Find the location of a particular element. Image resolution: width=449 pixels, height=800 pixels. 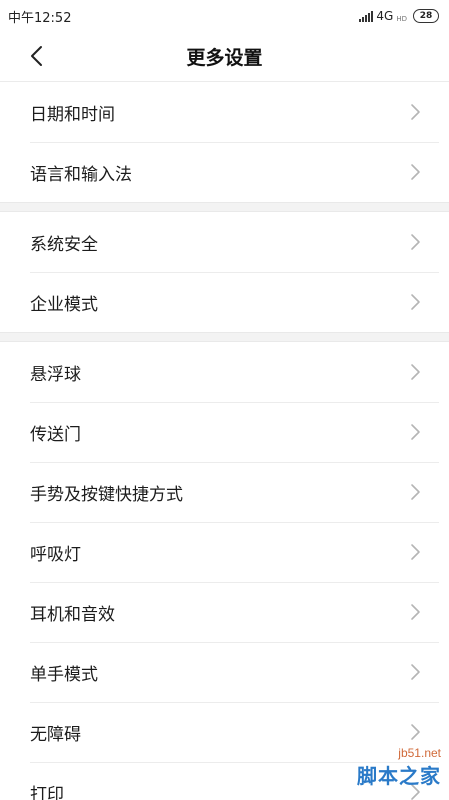

watermark-url: jb51.net is located at coordinates (419, 753).